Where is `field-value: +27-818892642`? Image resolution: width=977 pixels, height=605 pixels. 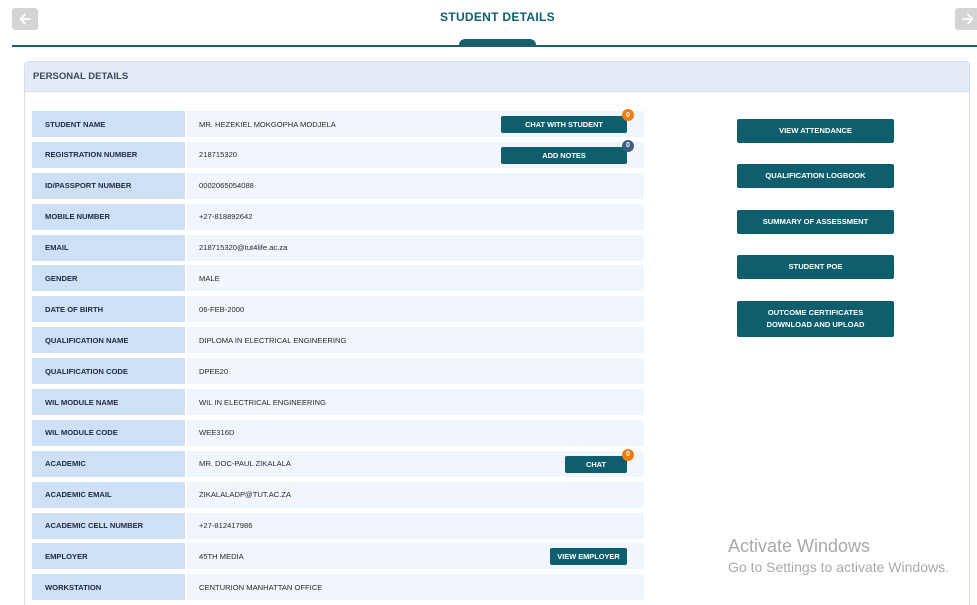
field-value: +27-818892642 is located at coordinates (415, 216).